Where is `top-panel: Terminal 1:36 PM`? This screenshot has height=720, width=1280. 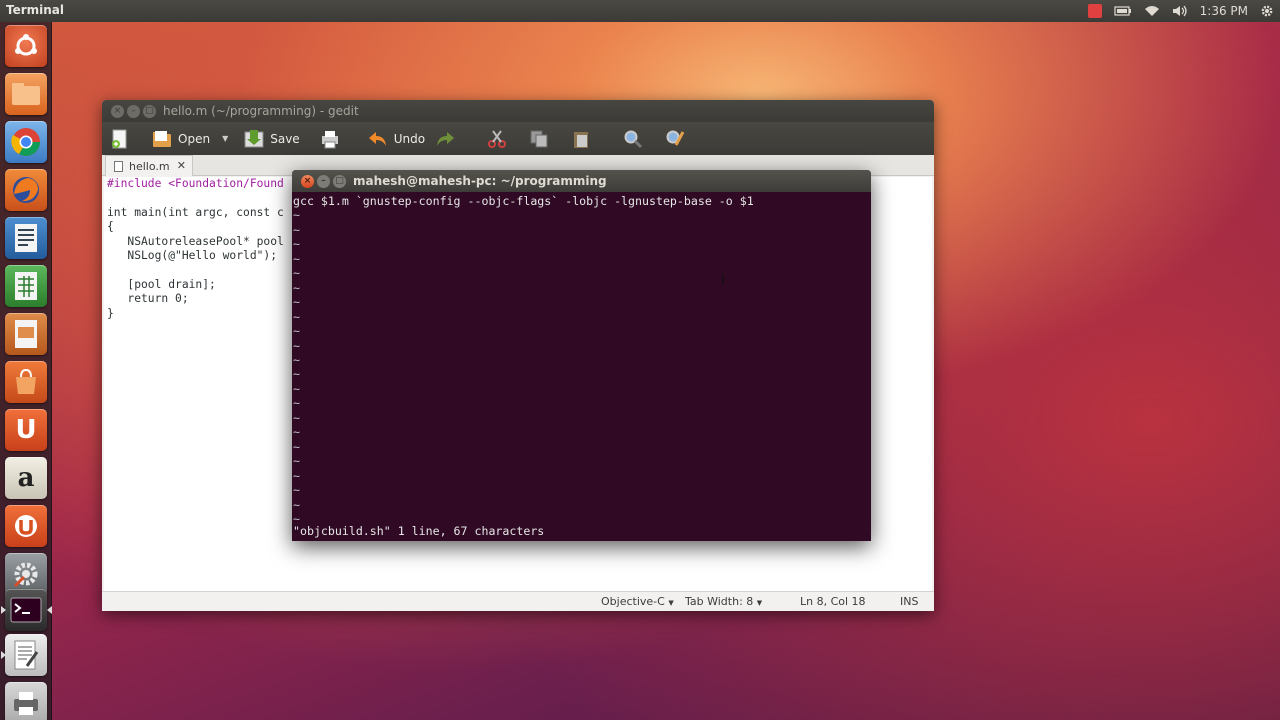 top-panel: Terminal 1:36 PM is located at coordinates (640, 11).